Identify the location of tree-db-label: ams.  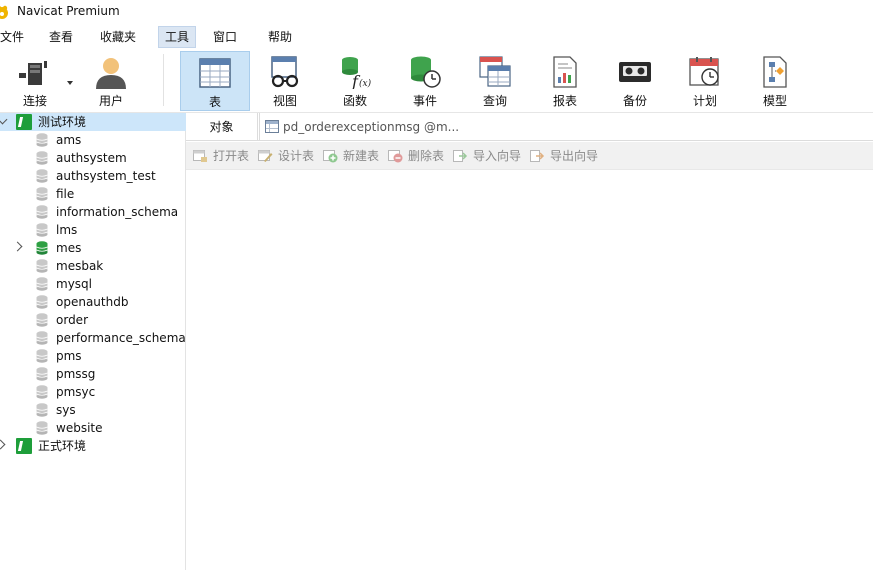
(69, 140).